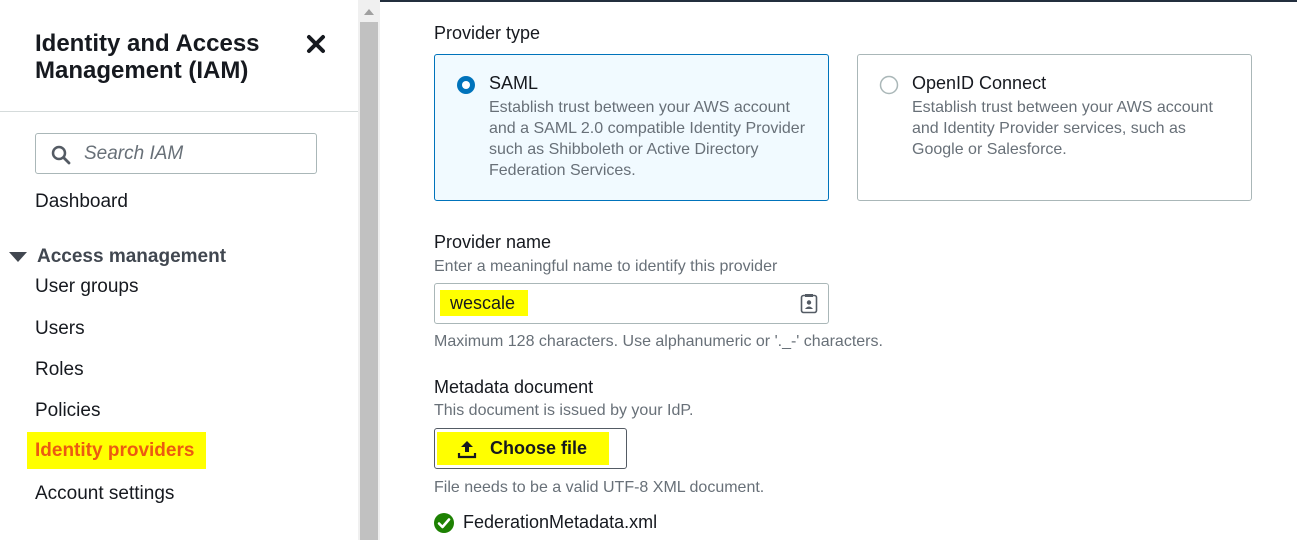 Image resolution: width=1297 pixels, height=540 pixels. I want to click on close-icon, so click(316, 44).